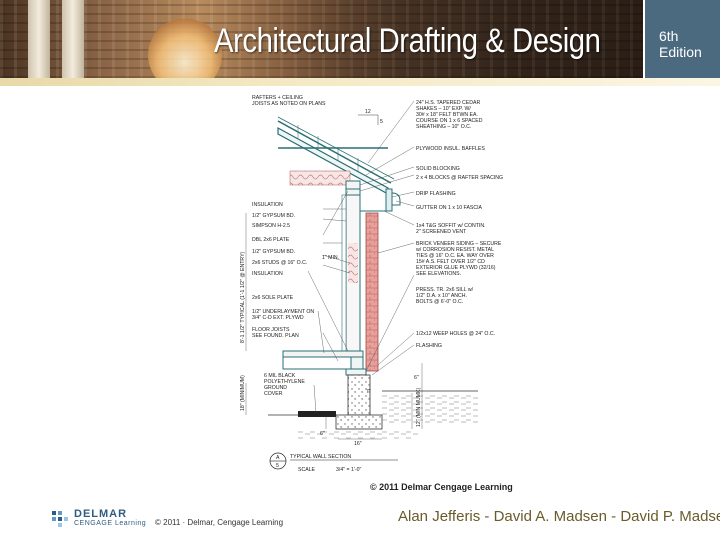 This screenshot has width=720, height=540. Describe the element at coordinates (344, 274) in the screenshot. I see `gypsum-board` at that location.